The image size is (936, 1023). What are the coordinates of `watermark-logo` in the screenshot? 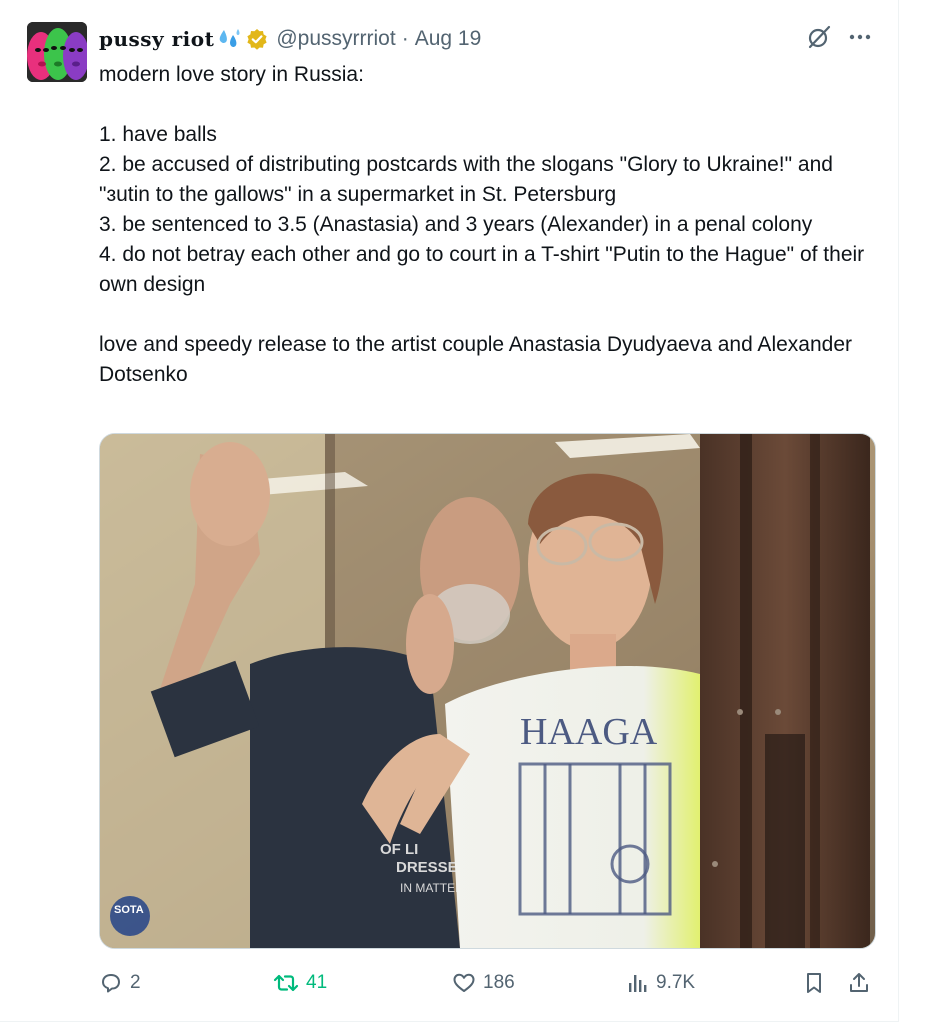 It's located at (130, 916).